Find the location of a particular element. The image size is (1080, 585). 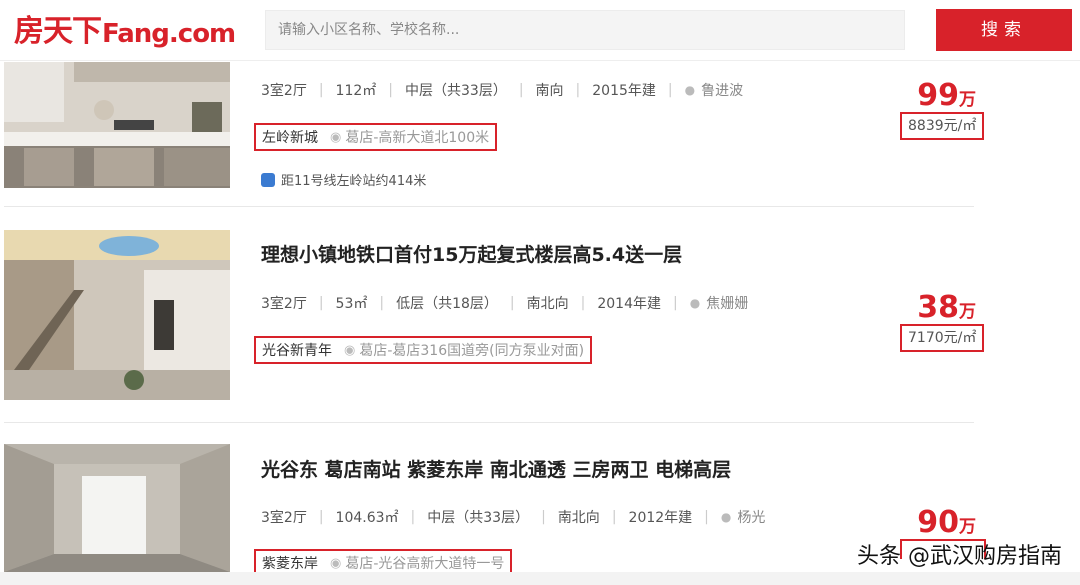

community-name: 左岭新城 is located at coordinates (290, 137).